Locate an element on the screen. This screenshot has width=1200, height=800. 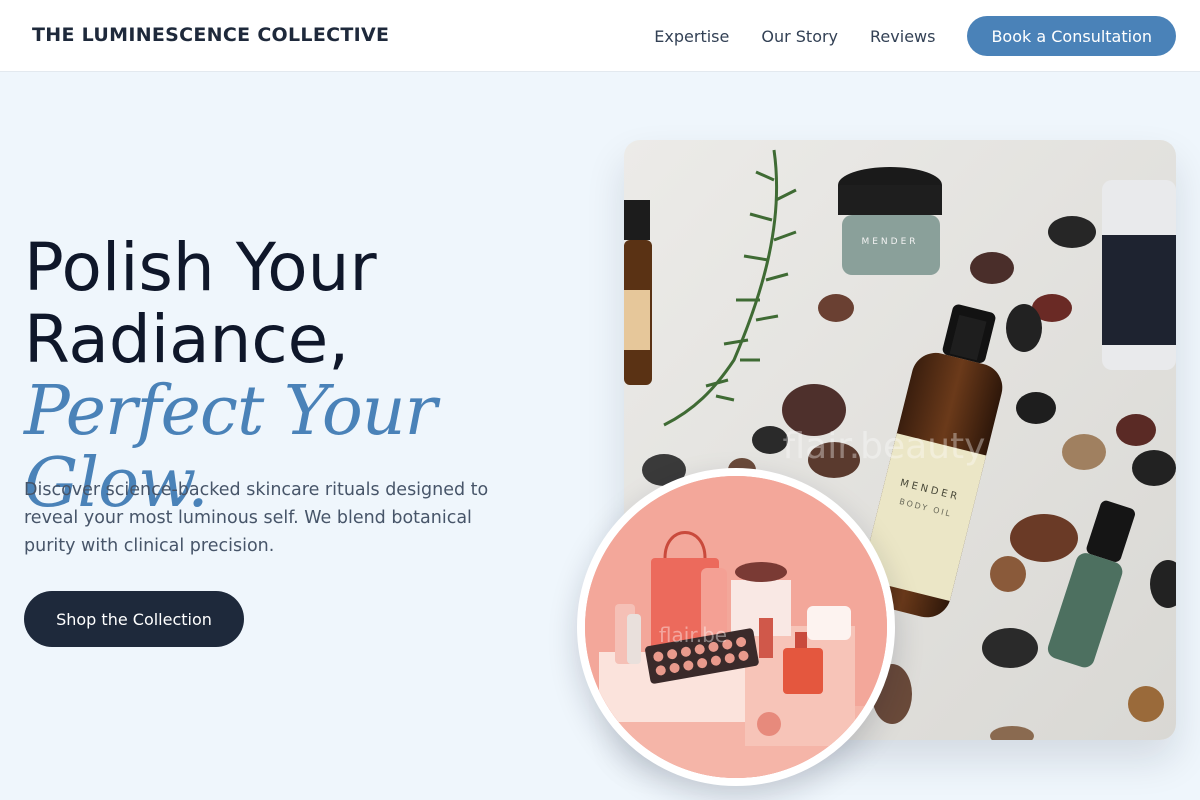
circle-watermark-text: flair.be is located at coordinates (693, 635).